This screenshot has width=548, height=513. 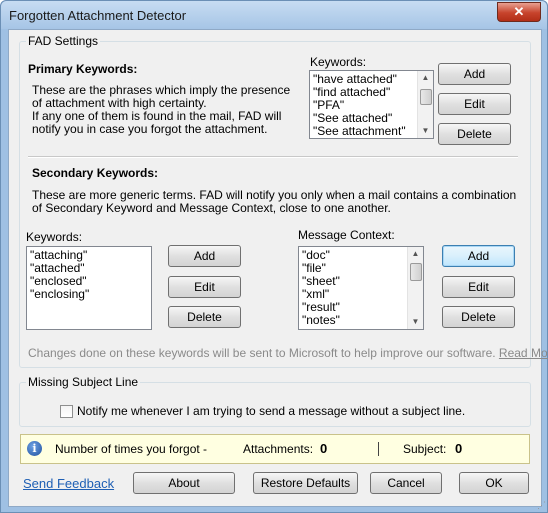 I want to click on read-more-link: Read More, so click(x=523, y=353).